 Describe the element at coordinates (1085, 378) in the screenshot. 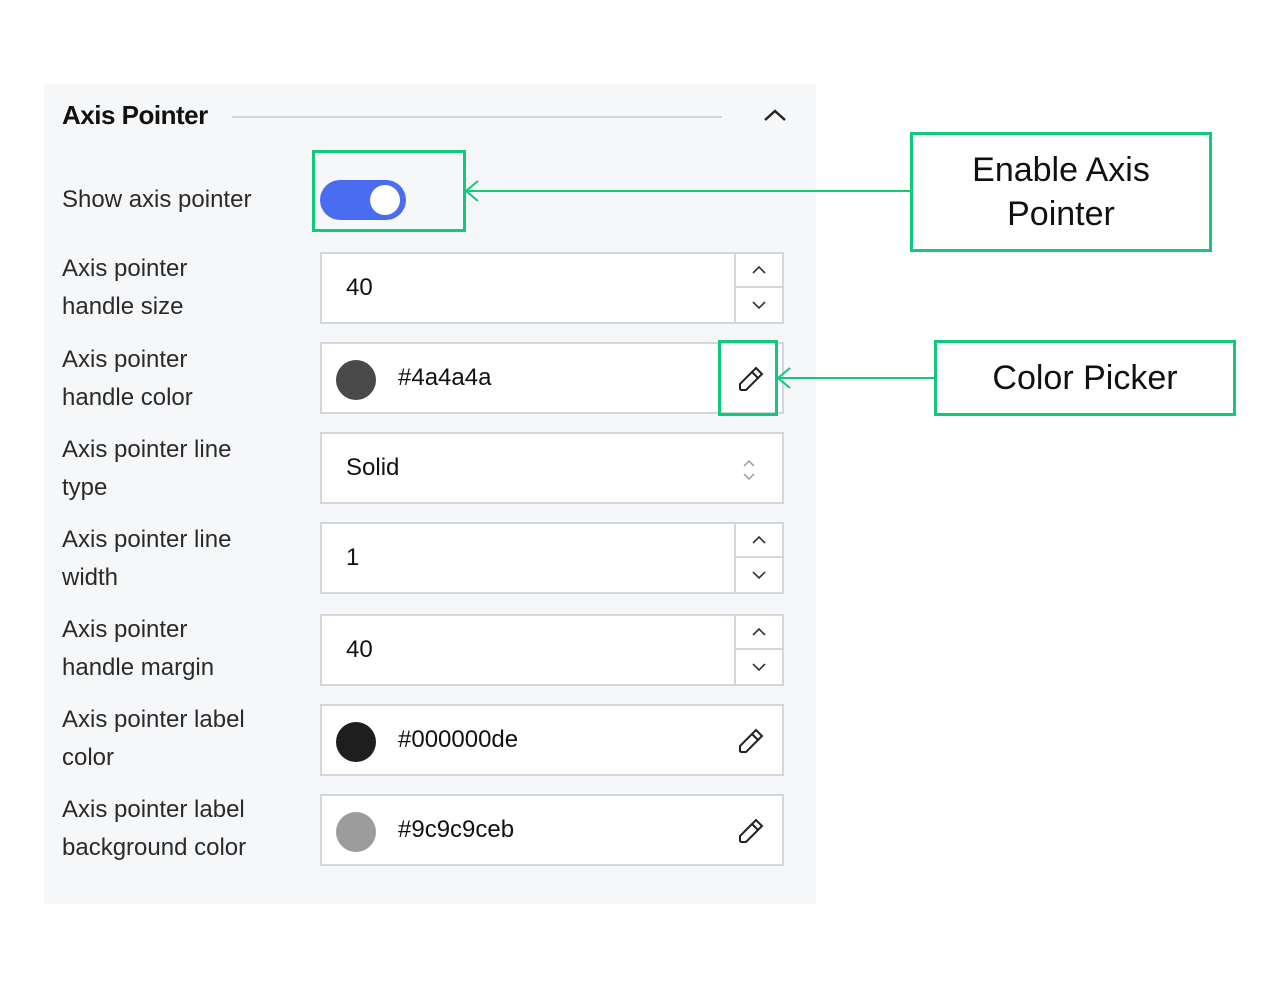

I see `callout-color-picker: Color Picker` at that location.